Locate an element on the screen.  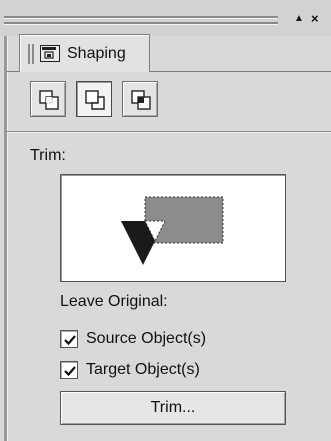
leave-original-label: Leave Original: is located at coordinates (114, 301).